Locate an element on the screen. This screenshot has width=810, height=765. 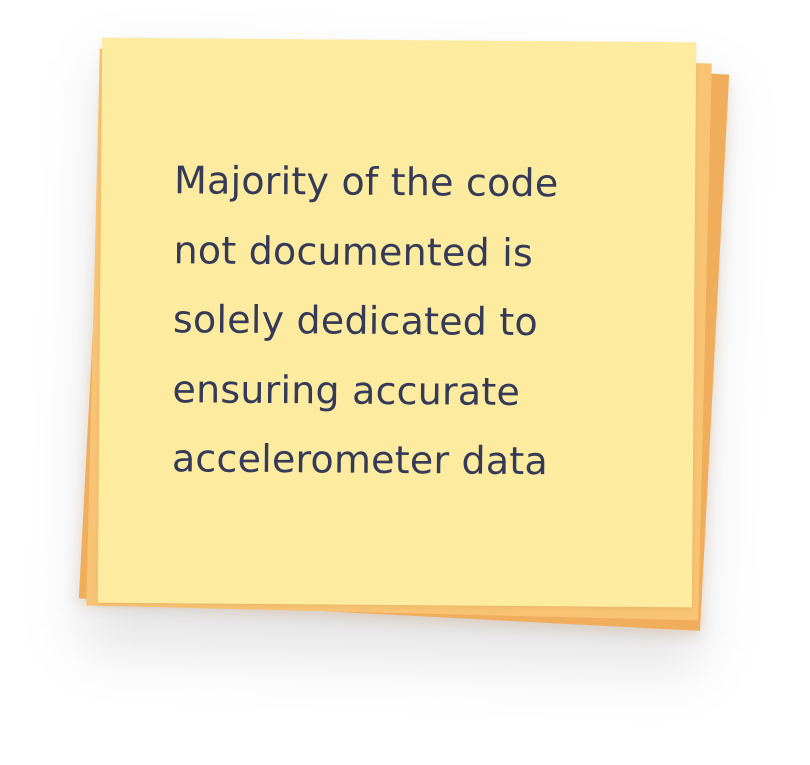
sticky-note-line-5: accelerometer data is located at coordinates (360, 460).